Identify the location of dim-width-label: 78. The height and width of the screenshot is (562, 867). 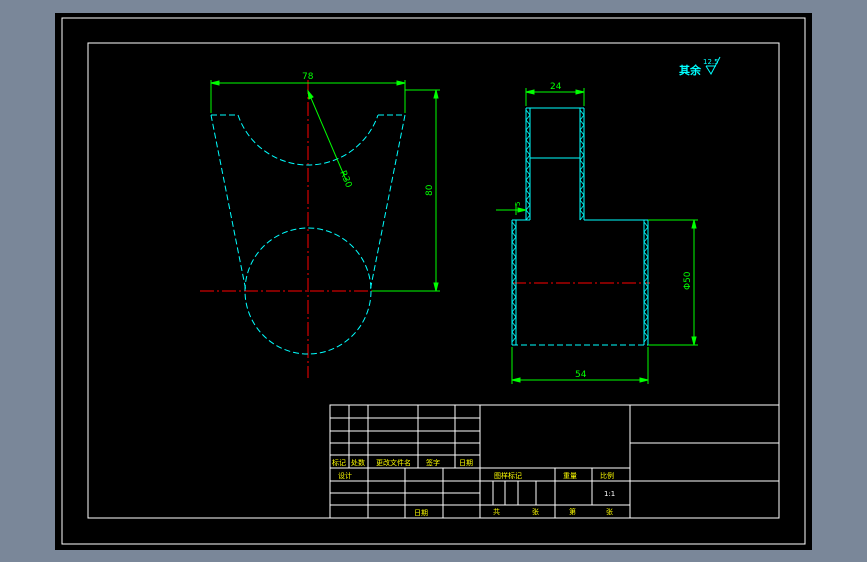
(308, 77).